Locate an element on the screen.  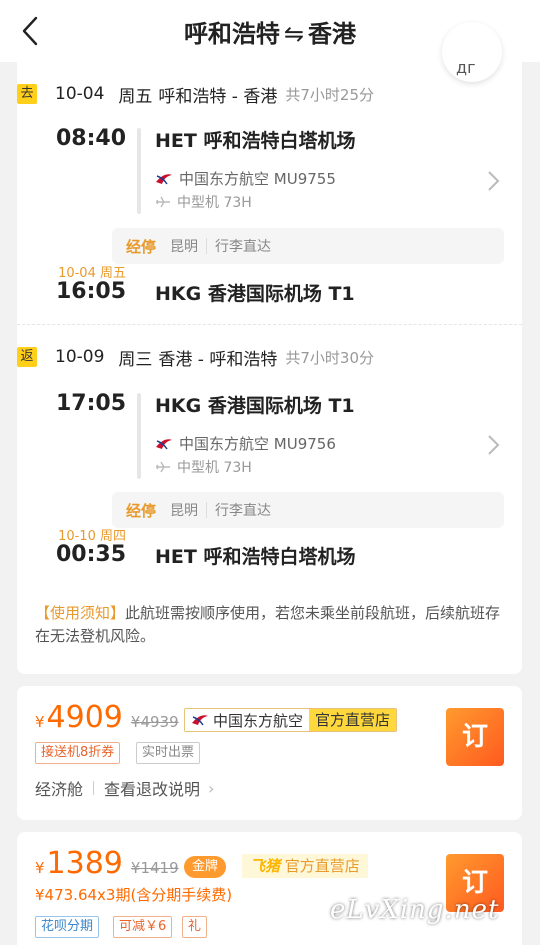
cabin-class: 经济舱 is located at coordinates (59, 789).